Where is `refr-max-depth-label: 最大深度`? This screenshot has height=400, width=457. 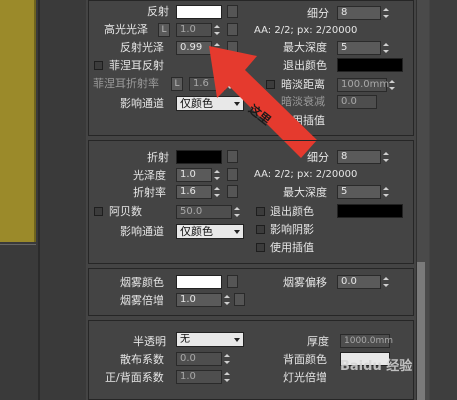 refr-max-depth-label: 最大深度 is located at coordinates (305, 192).